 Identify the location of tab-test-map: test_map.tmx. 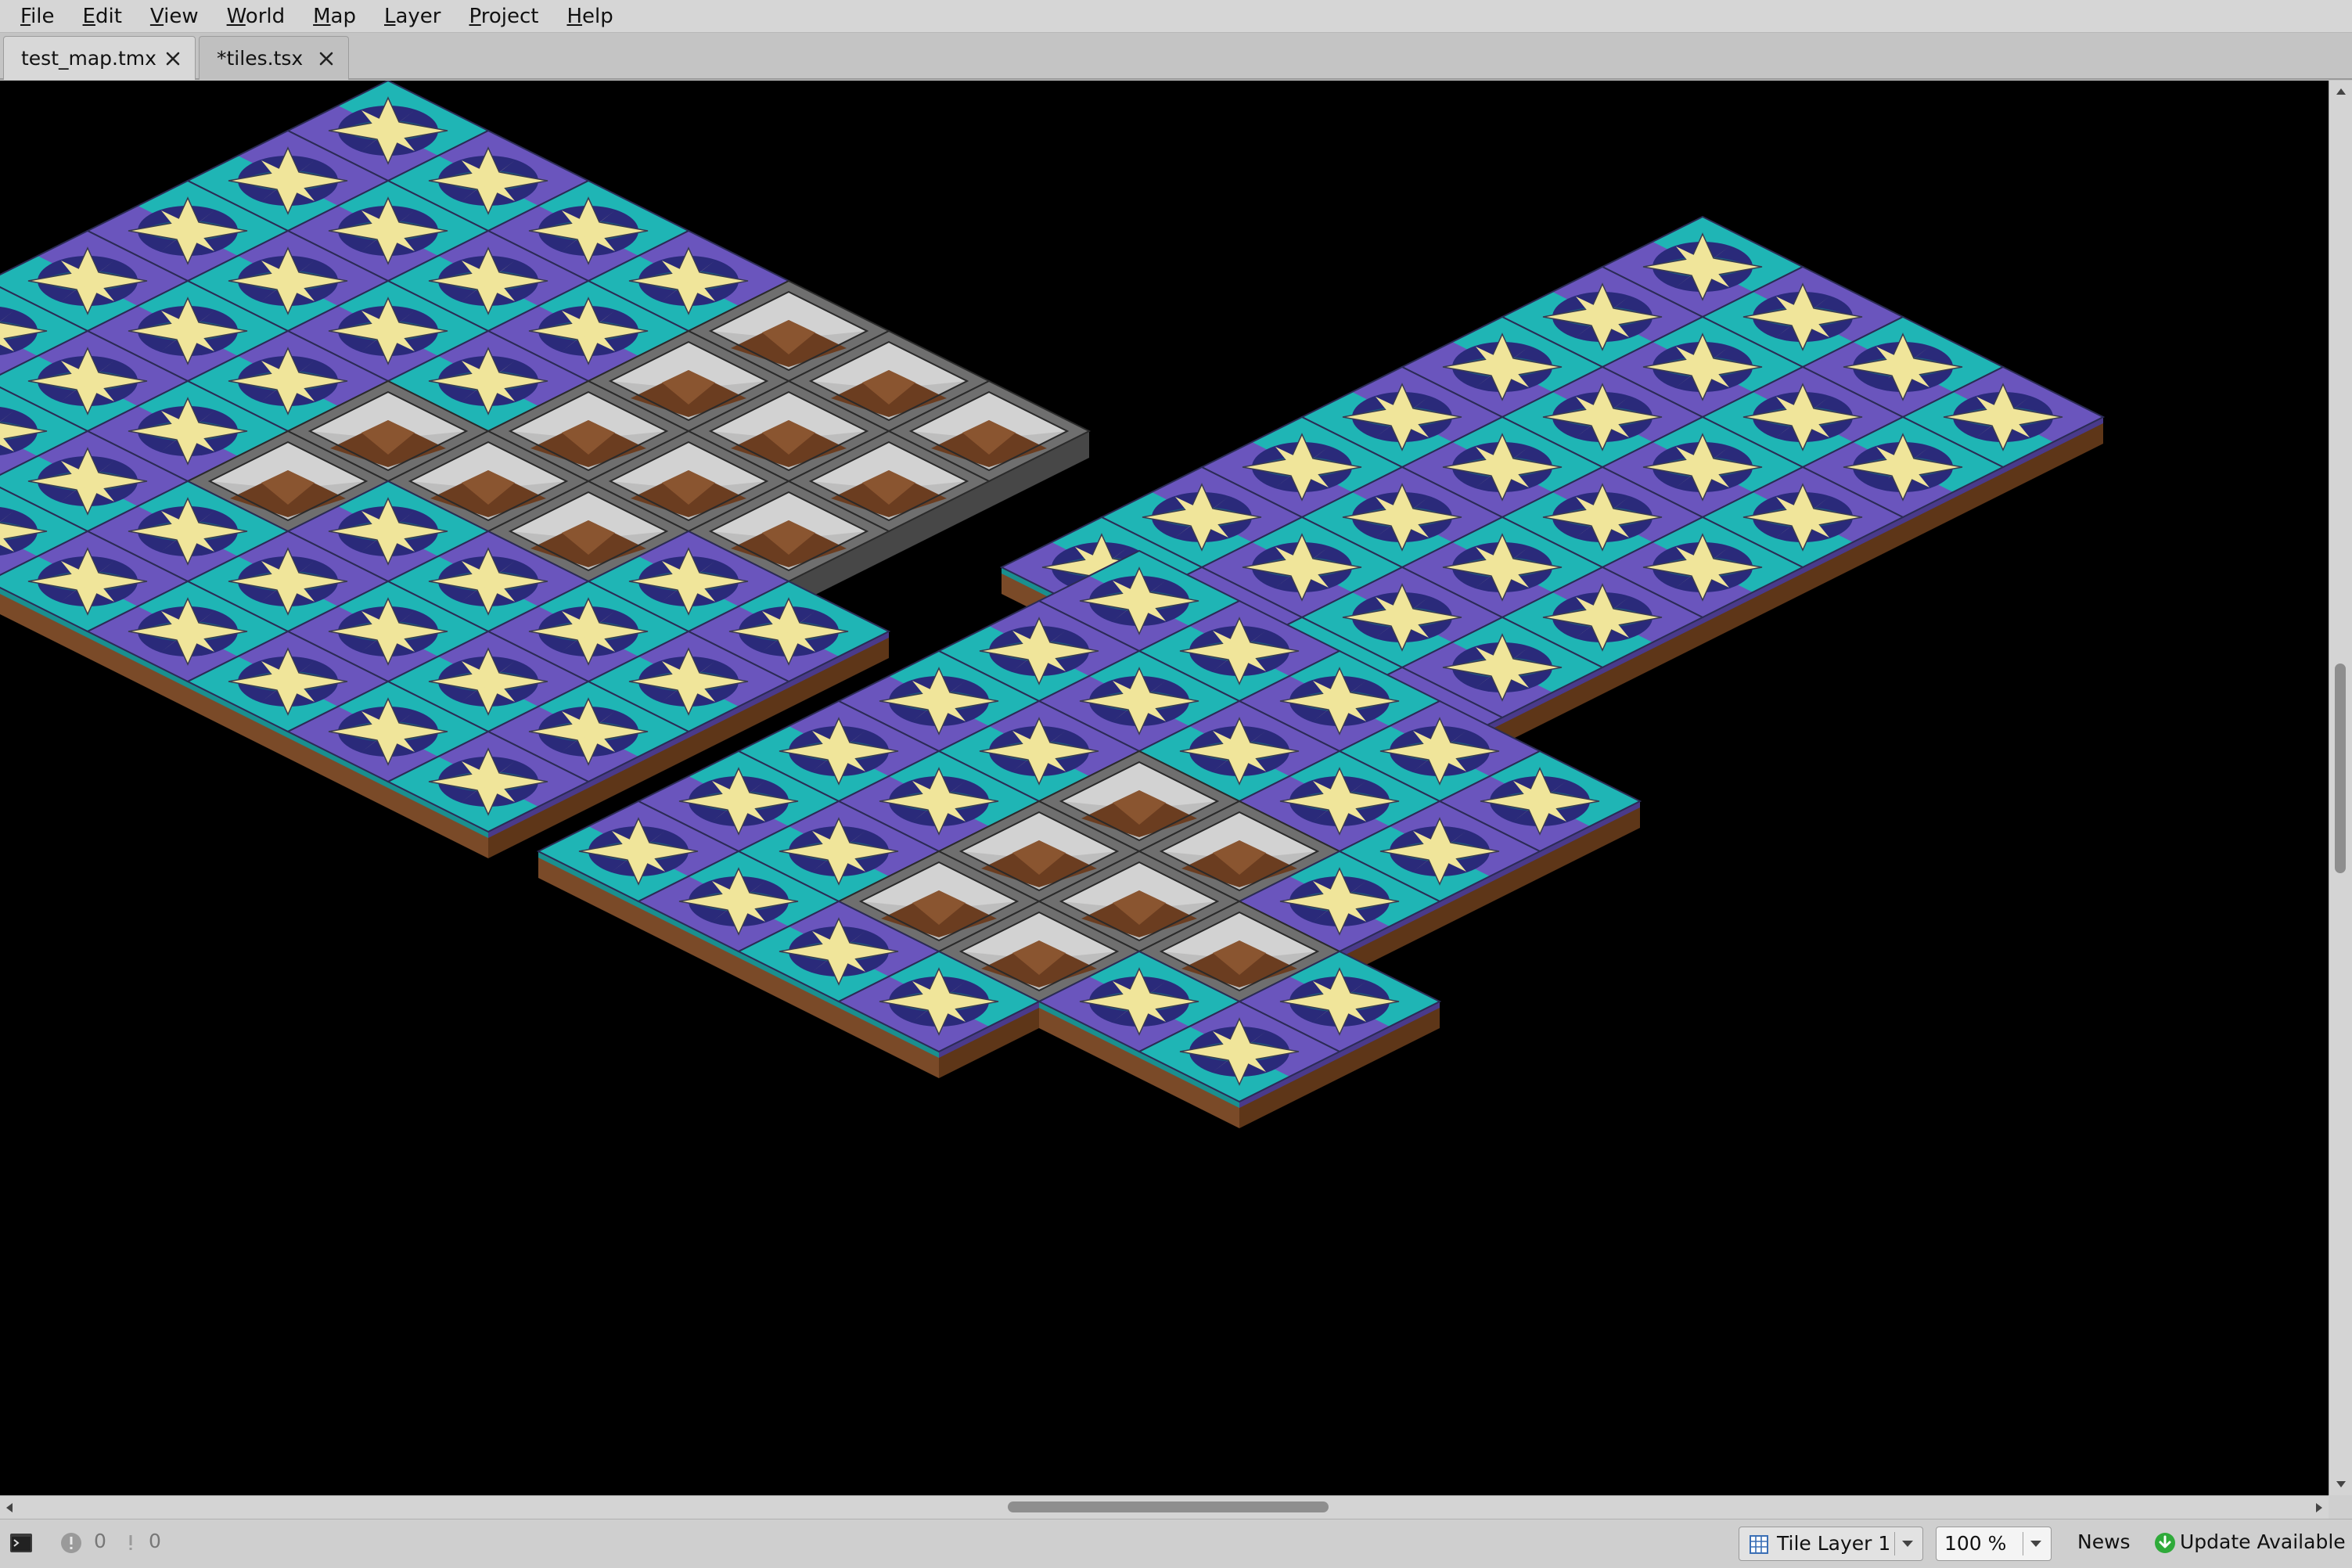
(99, 58).